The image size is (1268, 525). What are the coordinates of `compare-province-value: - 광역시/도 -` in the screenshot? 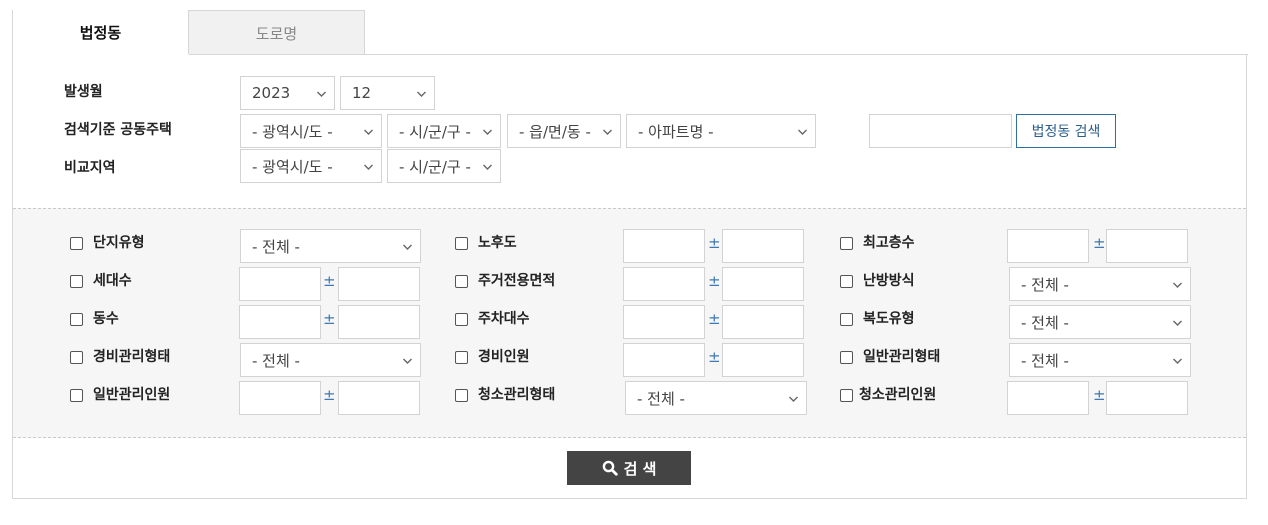 It's located at (292, 166).